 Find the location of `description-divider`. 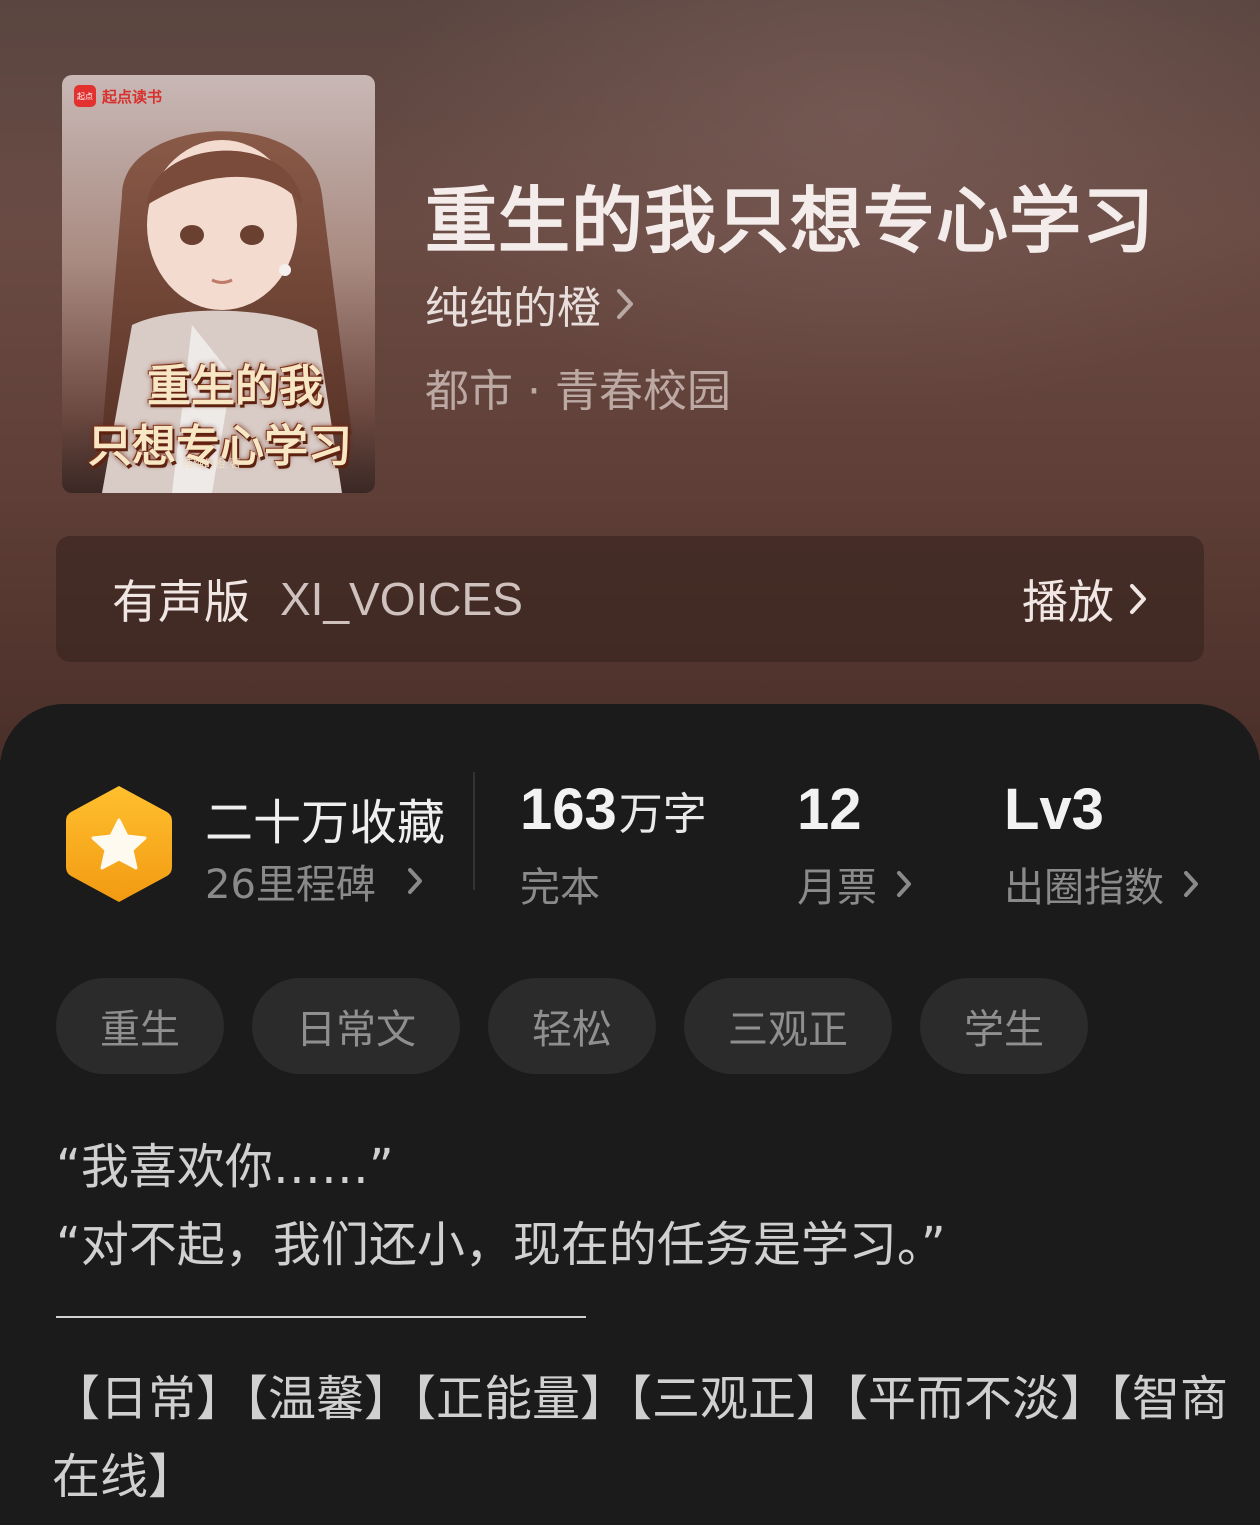

description-divider is located at coordinates (321, 1317).